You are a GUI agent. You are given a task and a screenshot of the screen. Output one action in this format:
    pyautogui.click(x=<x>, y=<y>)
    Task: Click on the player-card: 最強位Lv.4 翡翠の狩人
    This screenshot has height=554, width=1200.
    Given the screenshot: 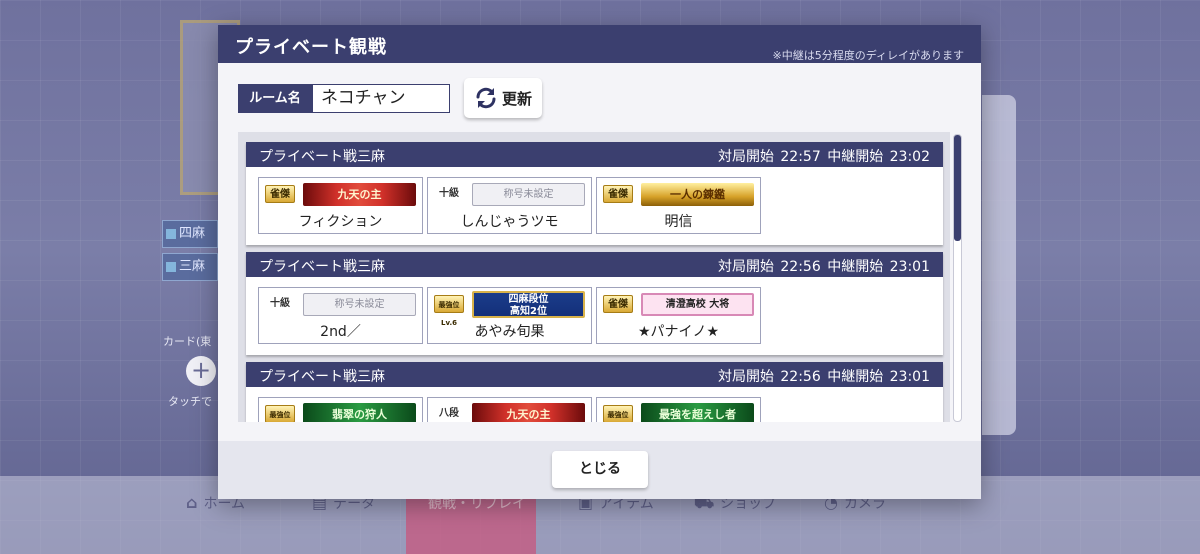 What is the action you would take?
    pyautogui.click(x=340, y=409)
    